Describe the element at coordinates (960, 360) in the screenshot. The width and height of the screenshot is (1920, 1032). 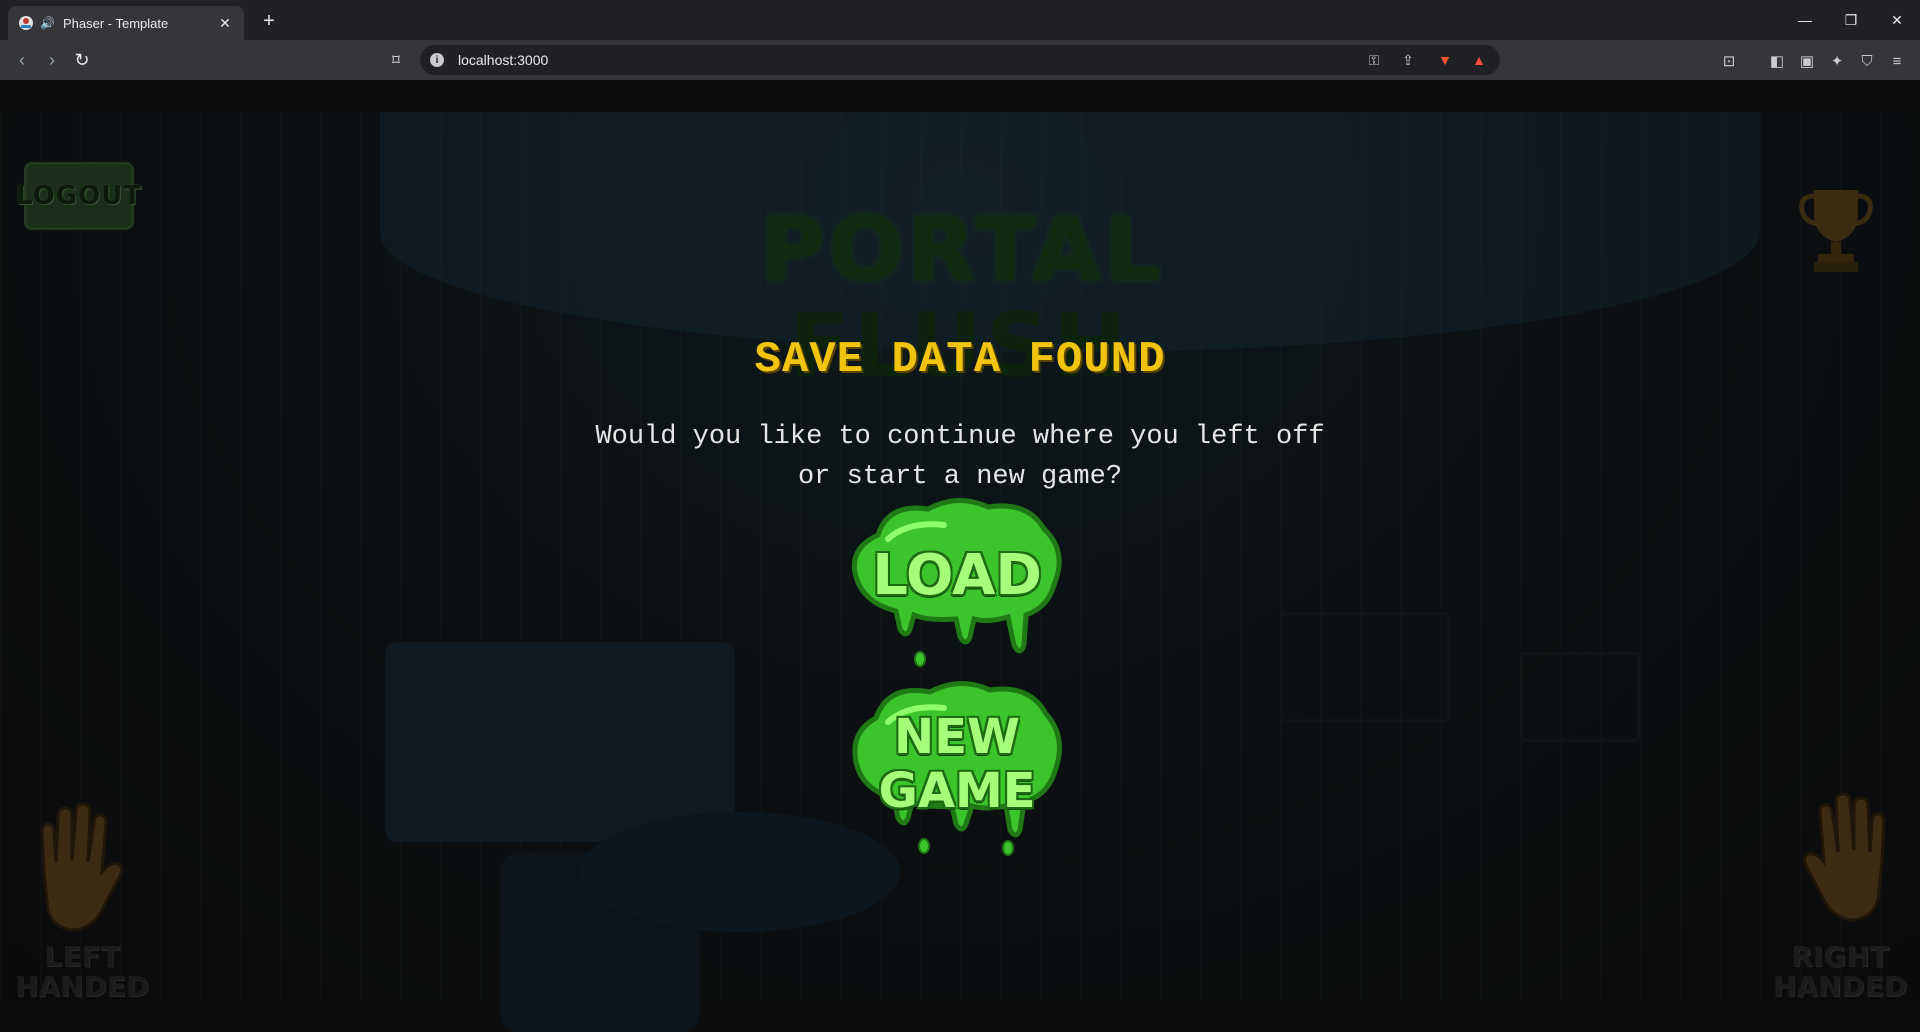
I see `save-data-heading: SAVE DATA FOUND` at that location.